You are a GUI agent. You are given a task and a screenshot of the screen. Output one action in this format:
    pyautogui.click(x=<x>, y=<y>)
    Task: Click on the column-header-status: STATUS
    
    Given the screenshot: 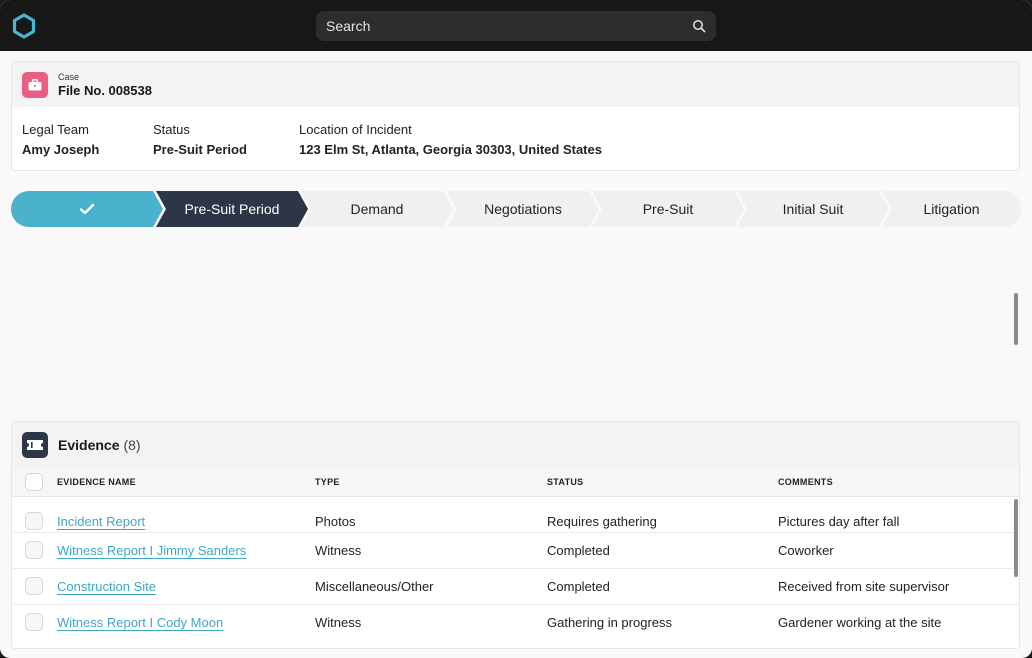 What is the action you would take?
    pyautogui.click(x=565, y=482)
    